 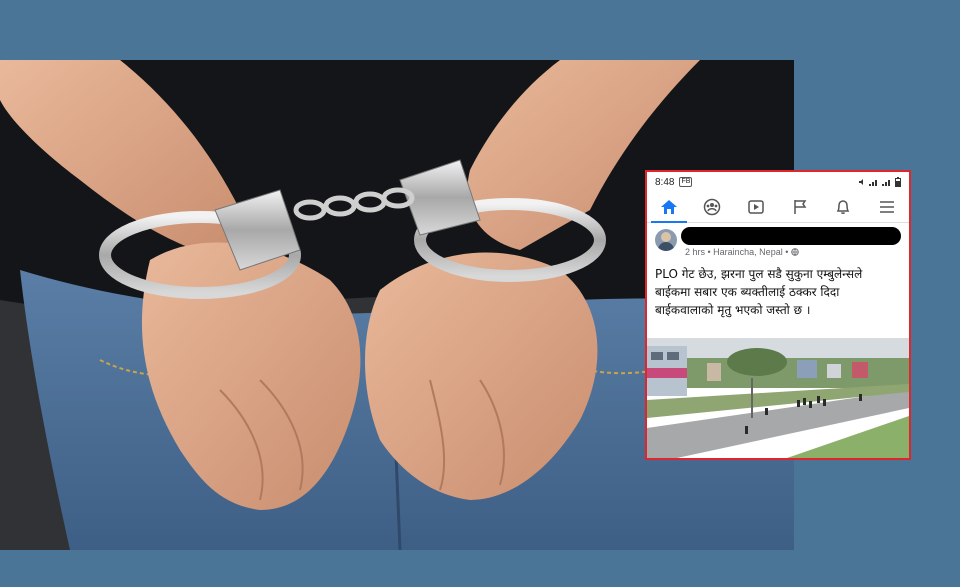 I want to click on watch-icon, so click(x=756, y=207).